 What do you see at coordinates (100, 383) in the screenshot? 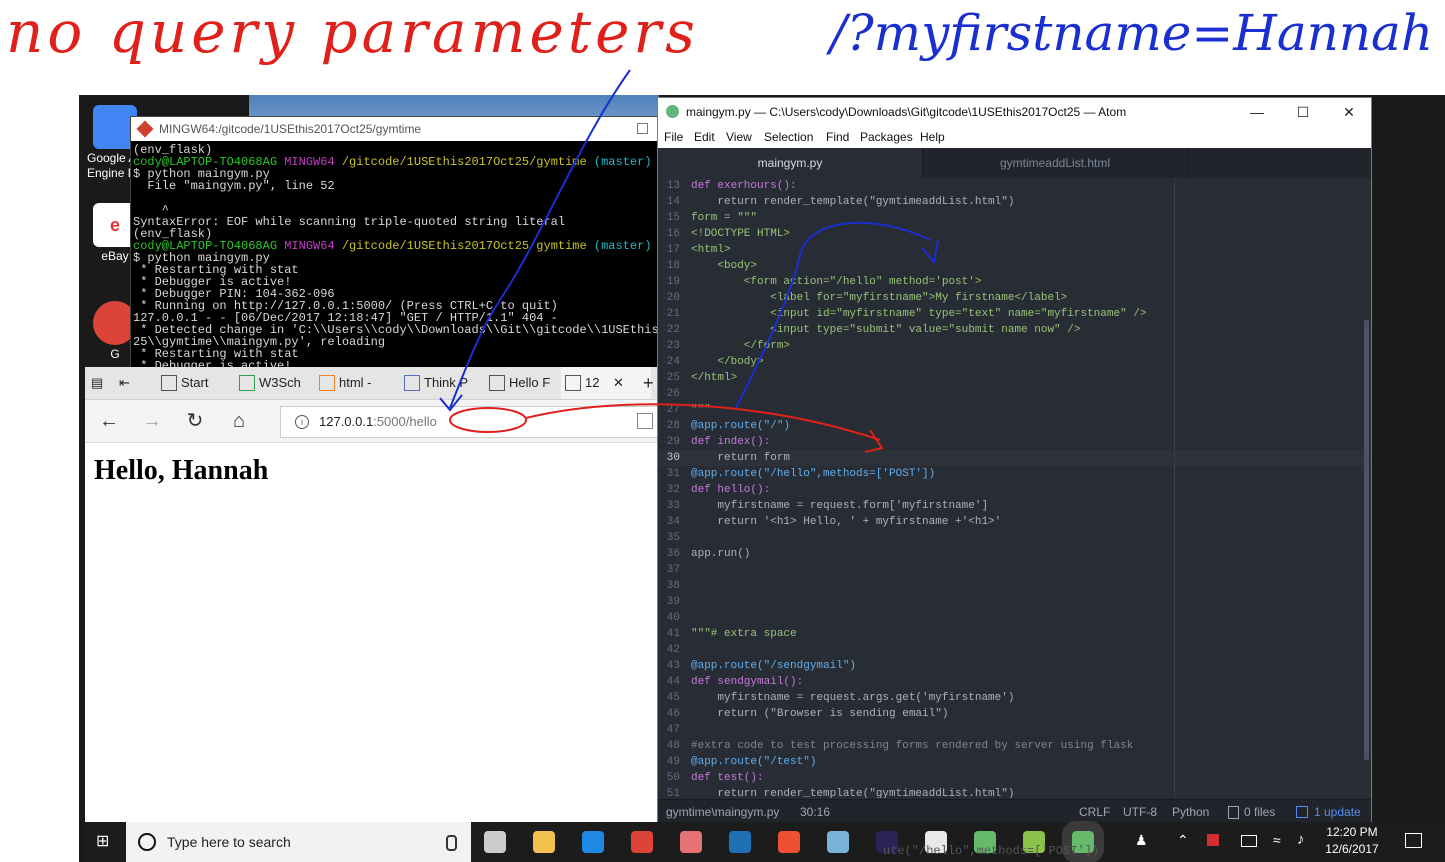
I see `tab-preview-icon: ▤` at bounding box center [100, 383].